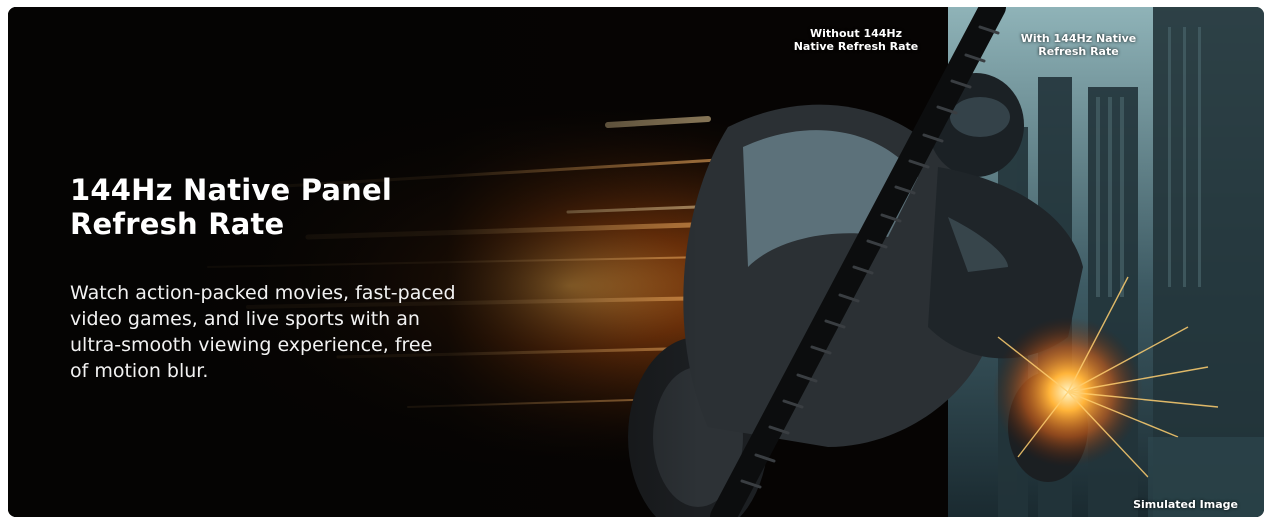 Image resolution: width=1266 pixels, height=517 pixels. I want to click on feature-heading: 144Hz Native Panel Refresh Rate, so click(280, 207).